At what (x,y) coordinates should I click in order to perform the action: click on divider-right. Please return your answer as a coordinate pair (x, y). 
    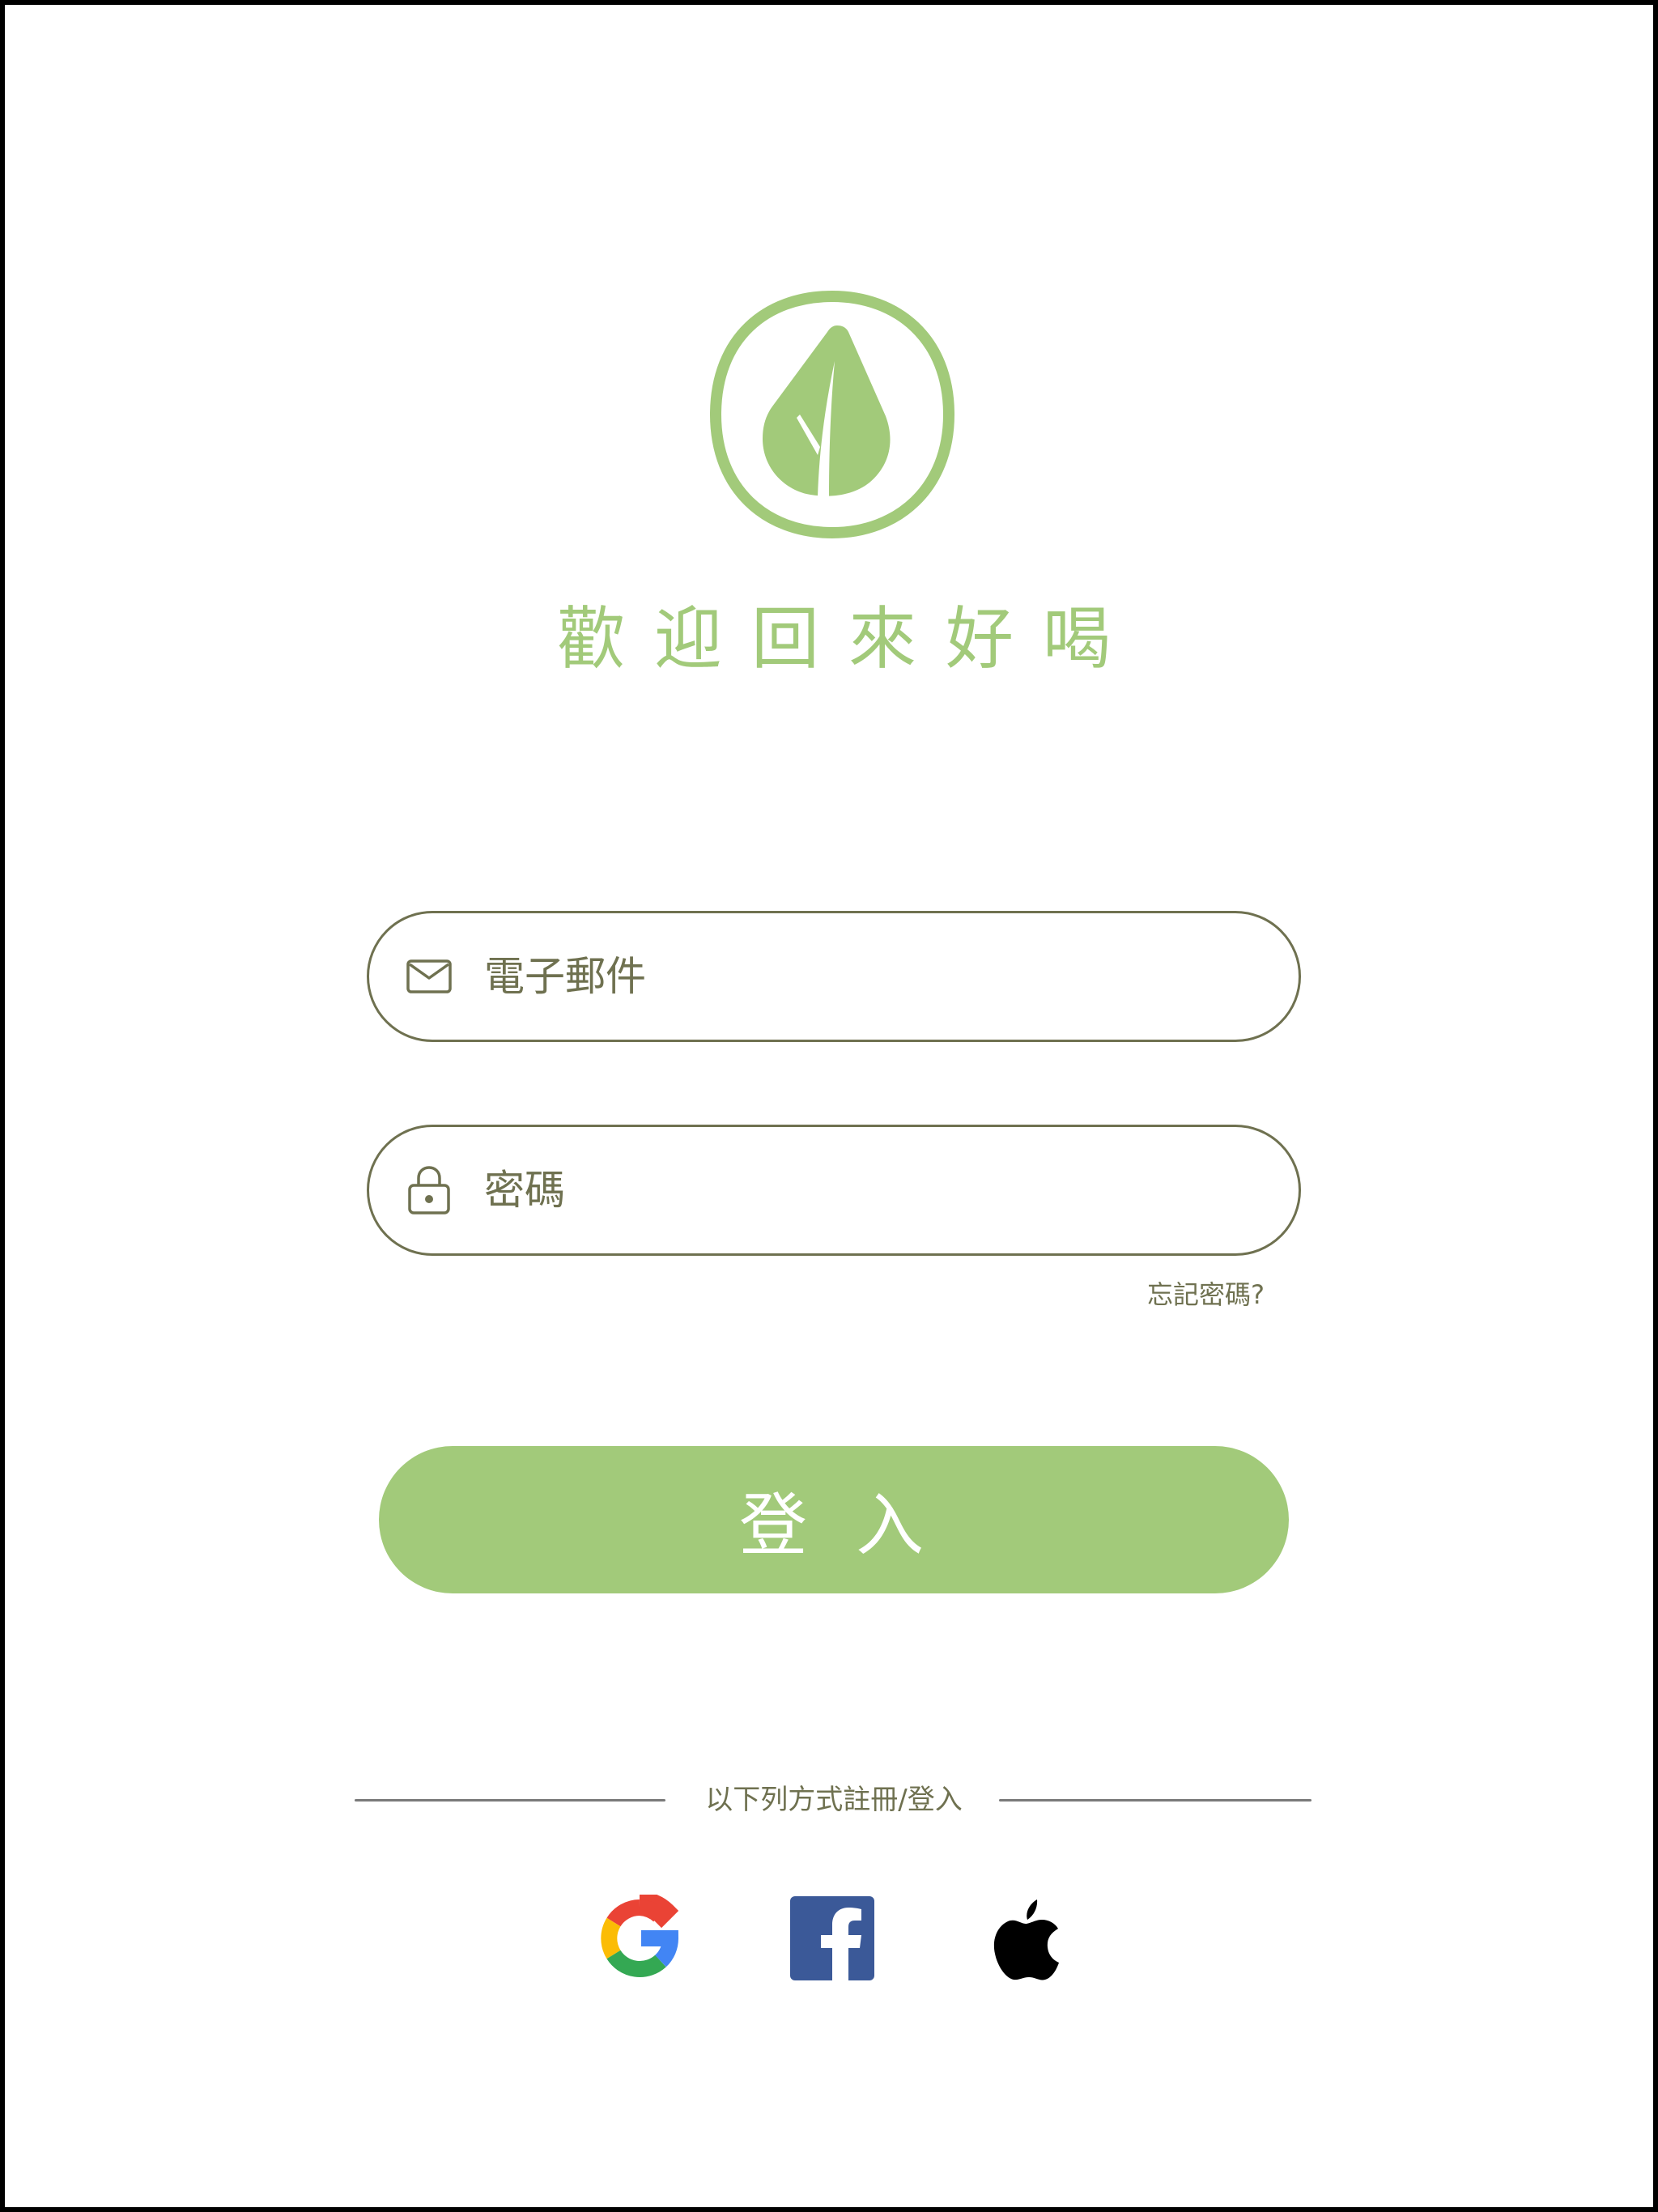
    Looking at the image, I should click on (1155, 1800).